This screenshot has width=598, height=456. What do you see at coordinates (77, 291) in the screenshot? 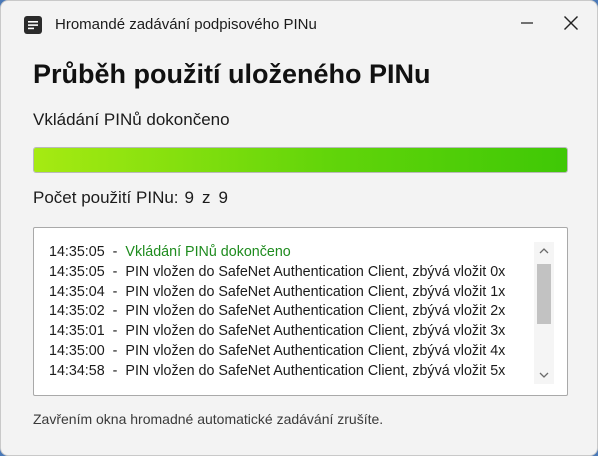
I see `log-entry-time: 14:35:04` at bounding box center [77, 291].